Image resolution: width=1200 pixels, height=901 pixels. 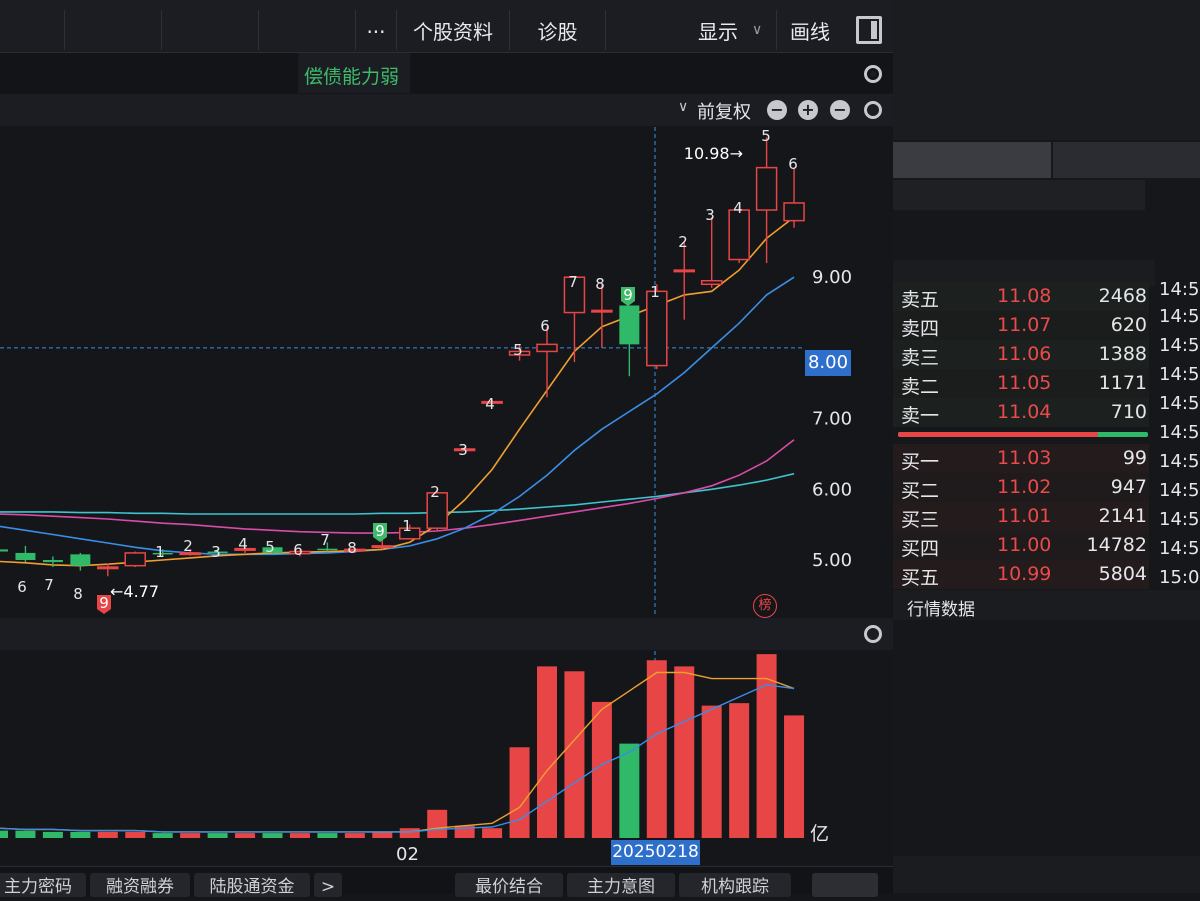 I want to click on tab-northbound-funds: 陆股通资金, so click(x=252, y=885).